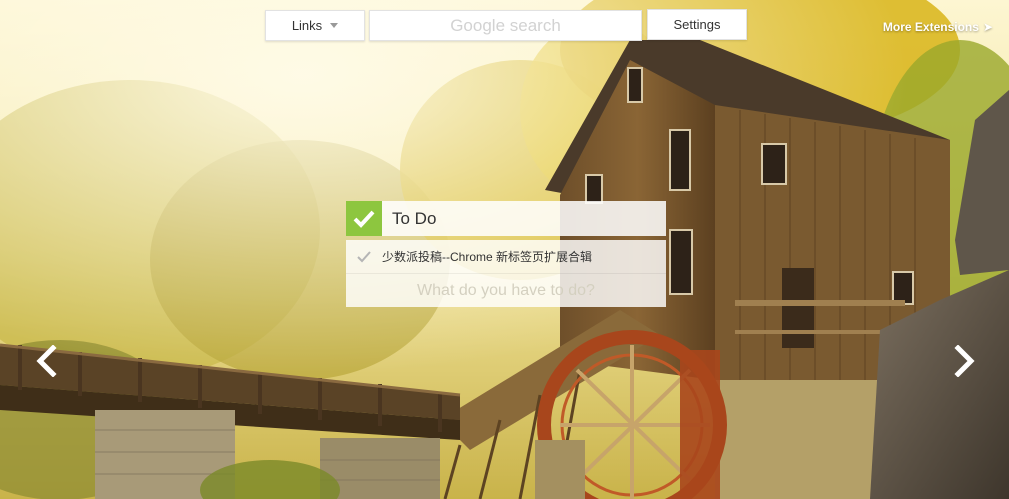 The width and height of the screenshot is (1009, 499). What do you see at coordinates (506, 290) in the screenshot?
I see `new-todo-input` at bounding box center [506, 290].